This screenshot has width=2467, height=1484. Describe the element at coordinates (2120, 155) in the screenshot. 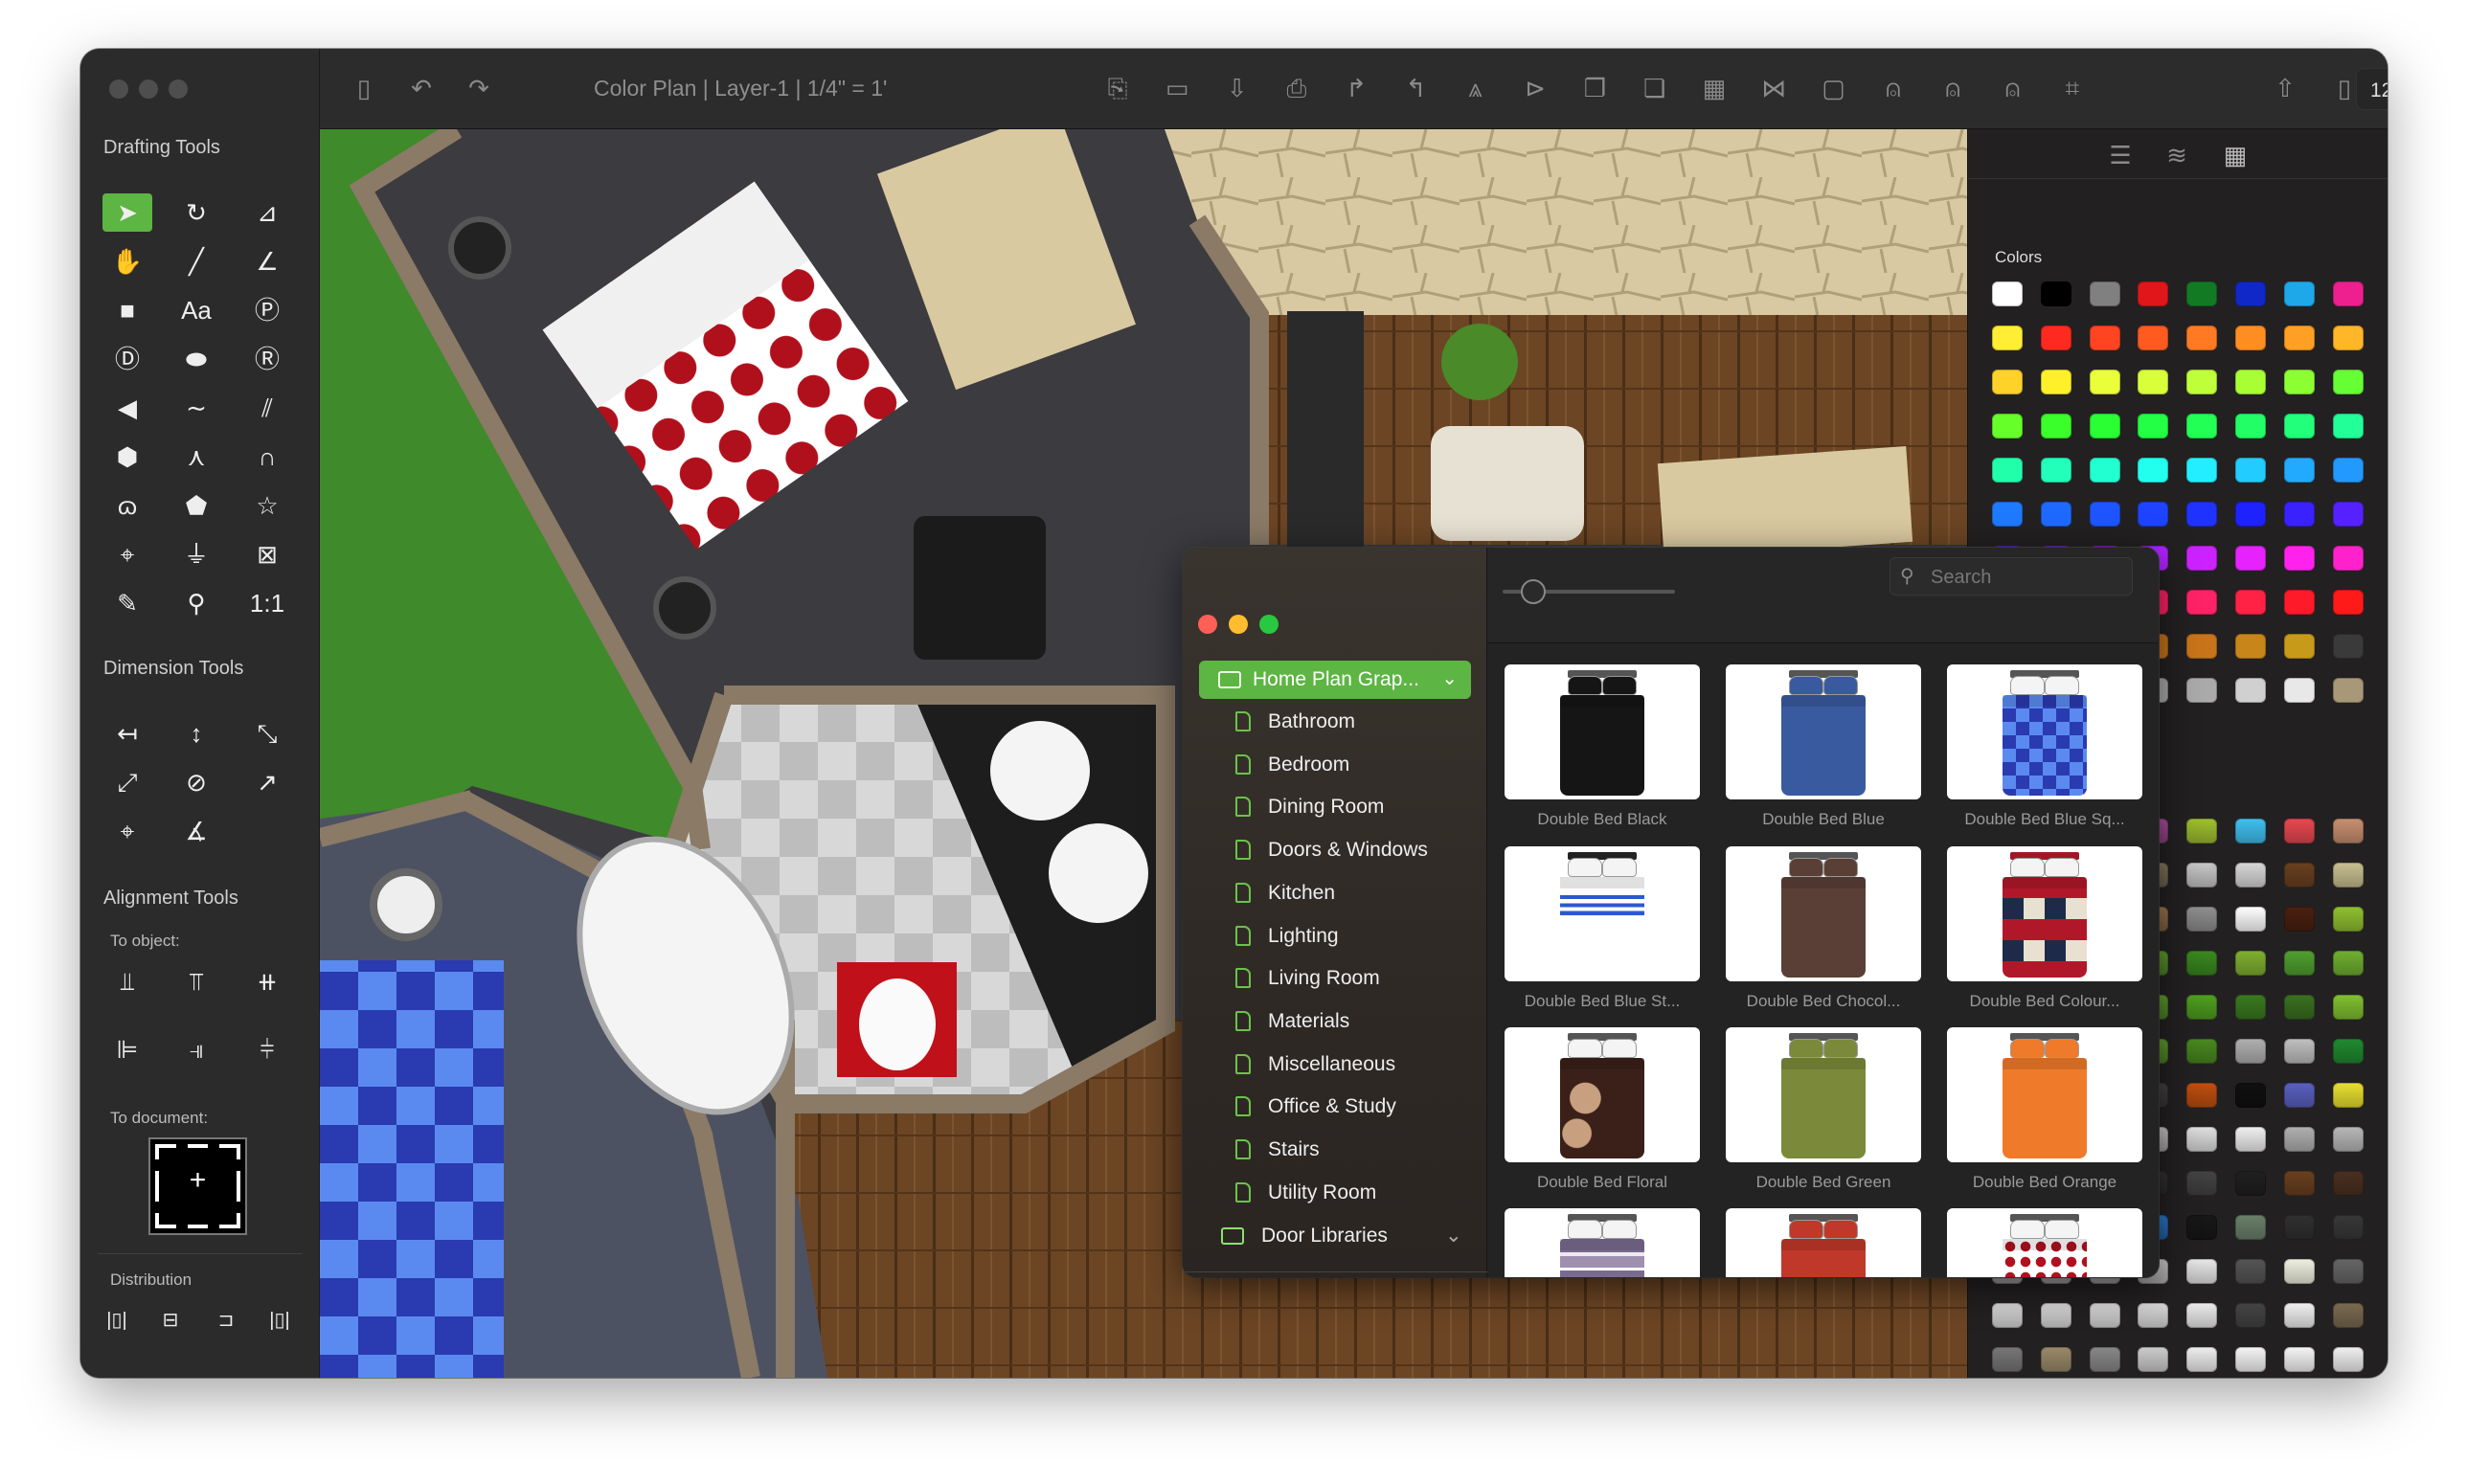

I see `inspector-icon: ☰` at that location.